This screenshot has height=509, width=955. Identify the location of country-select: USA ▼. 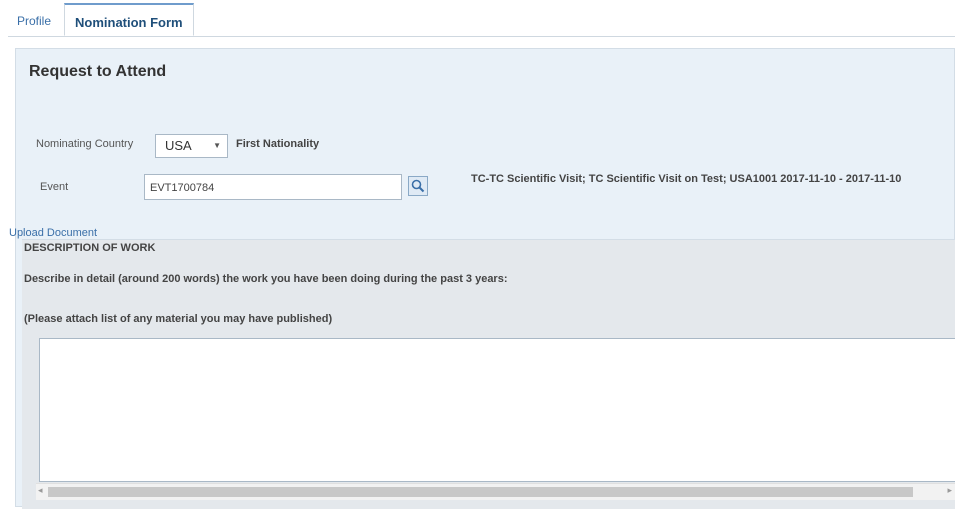
(191, 146).